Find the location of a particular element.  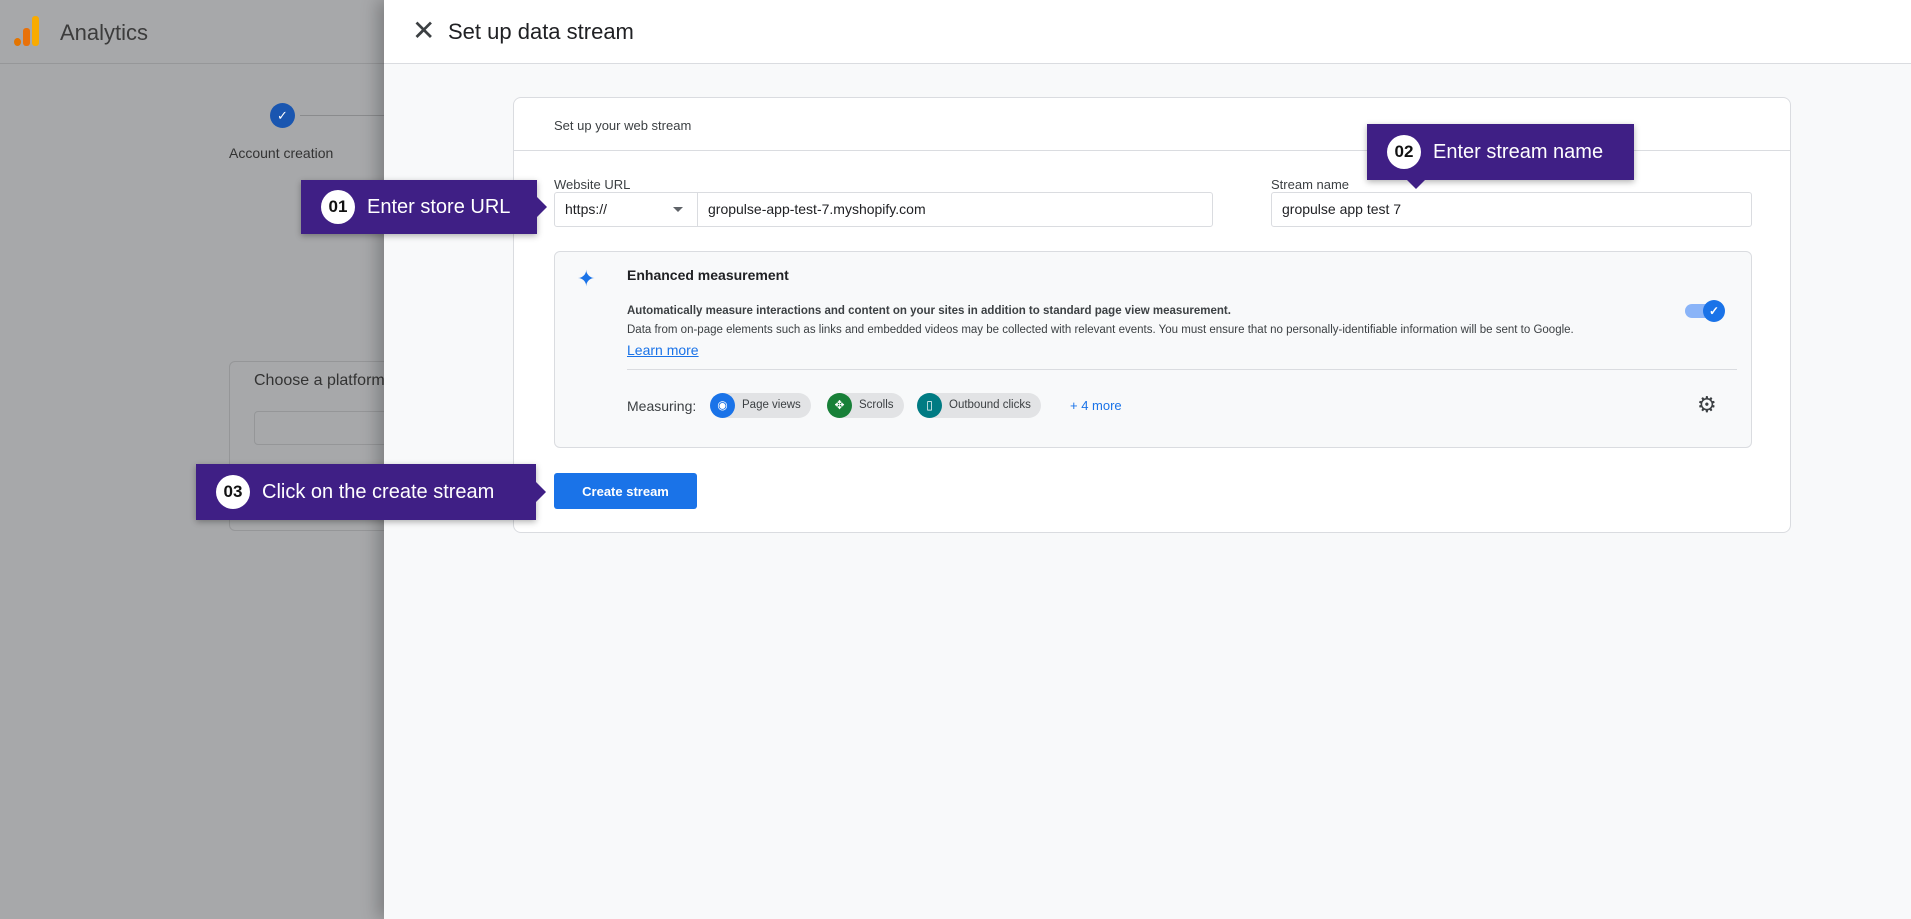

chip-page-views: ◉ Page views is located at coordinates (760, 405).